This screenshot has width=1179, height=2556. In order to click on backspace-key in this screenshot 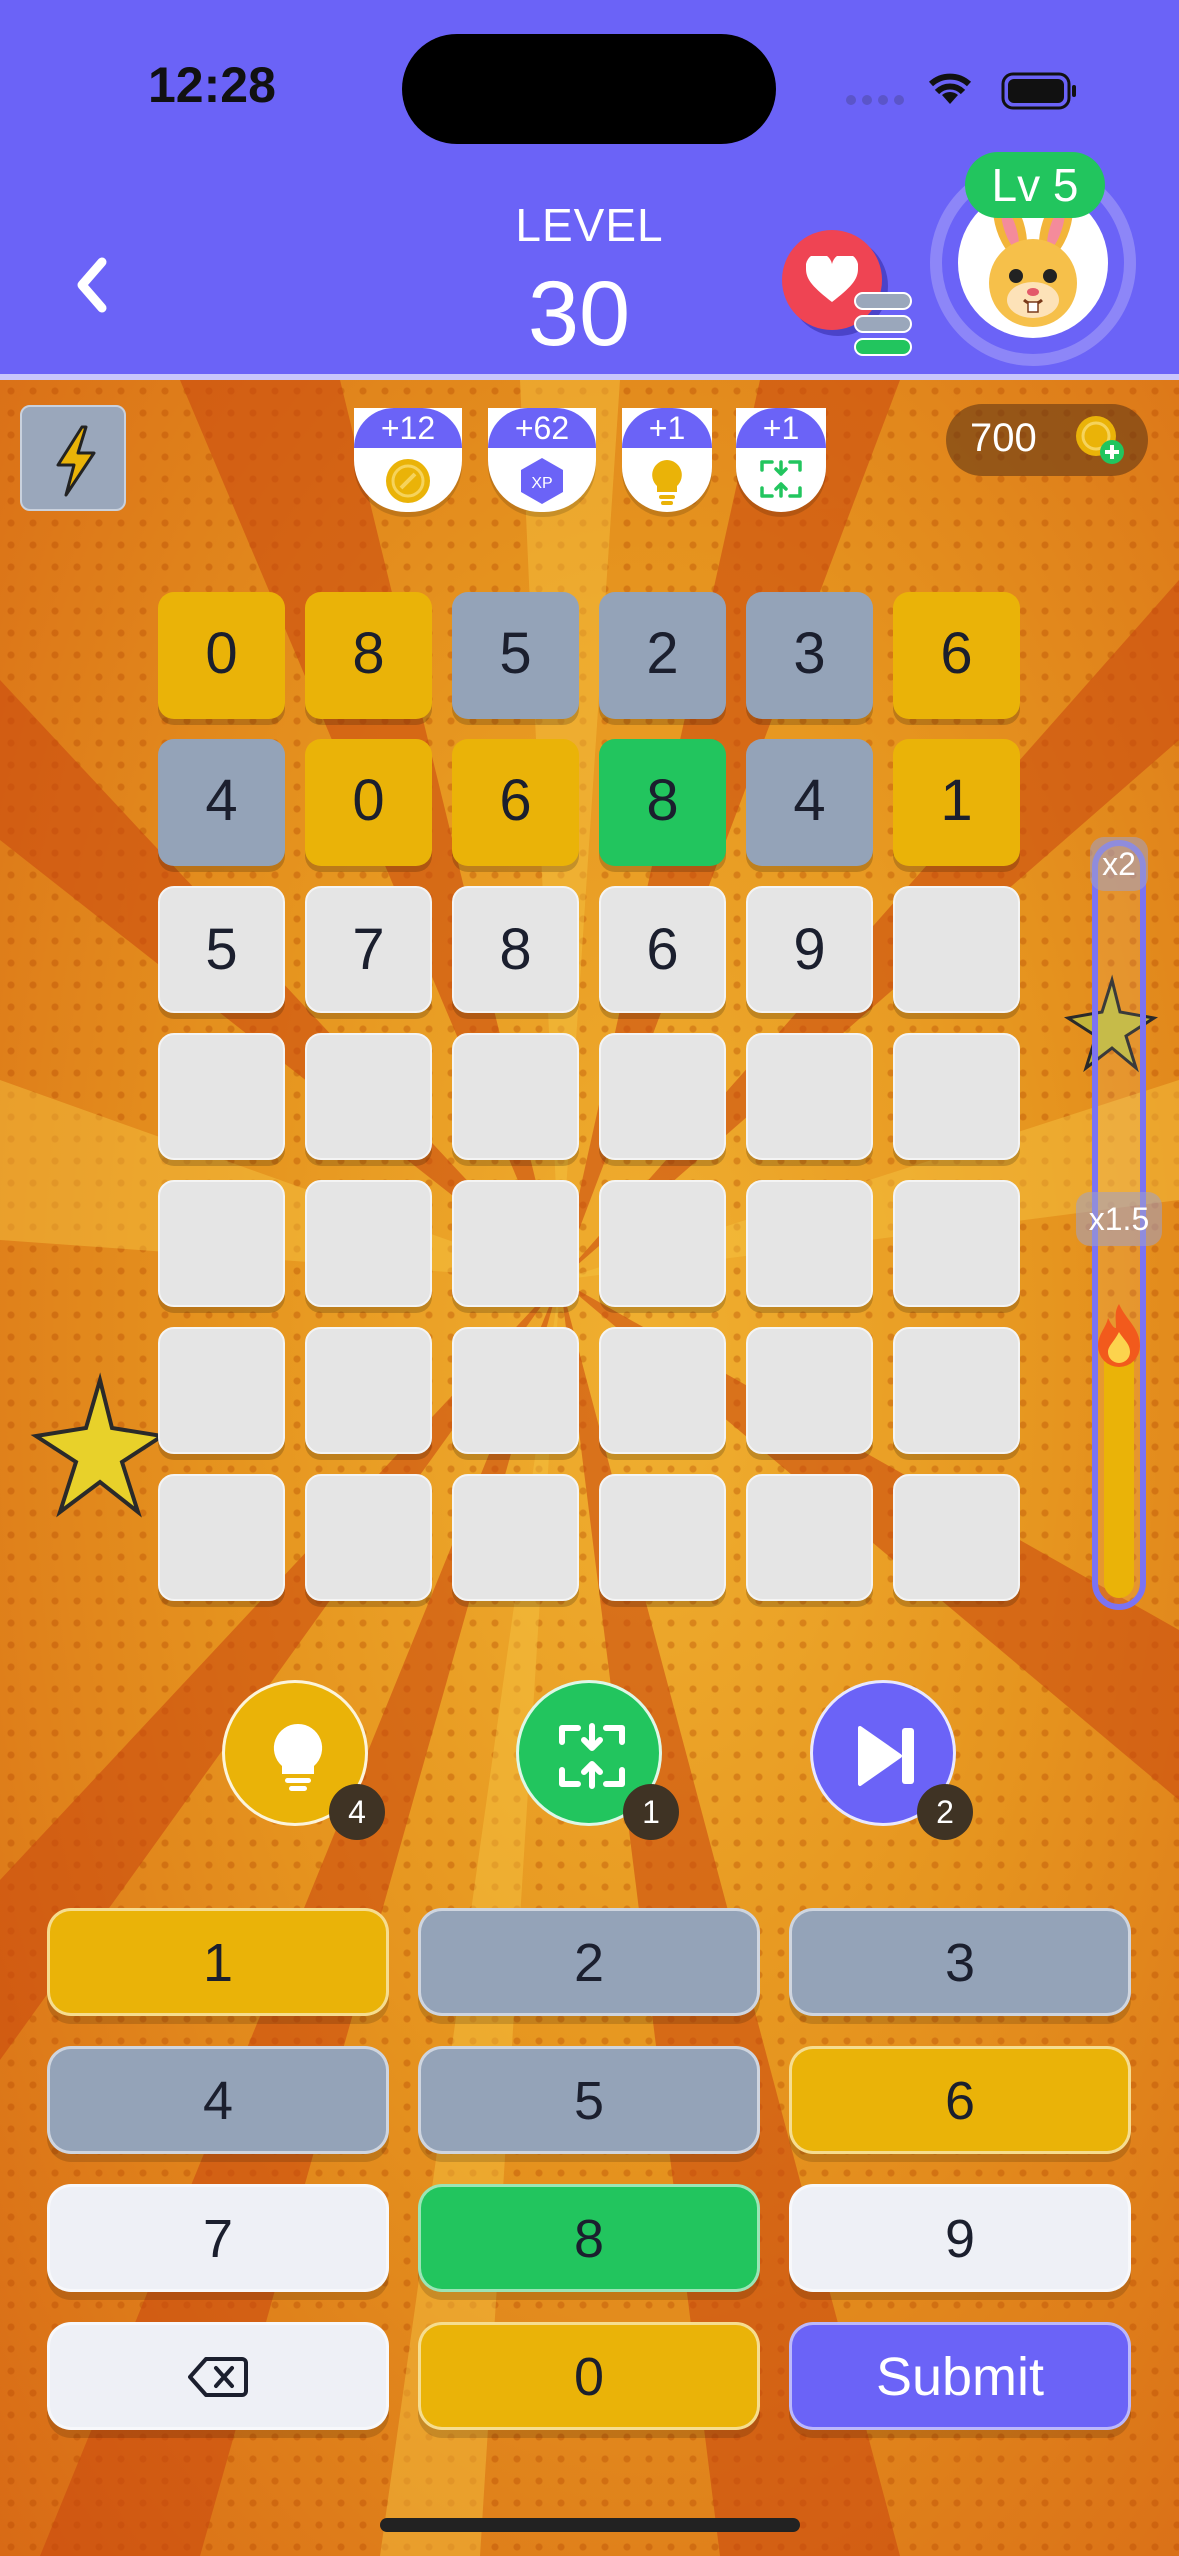, I will do `click(218, 2376)`.